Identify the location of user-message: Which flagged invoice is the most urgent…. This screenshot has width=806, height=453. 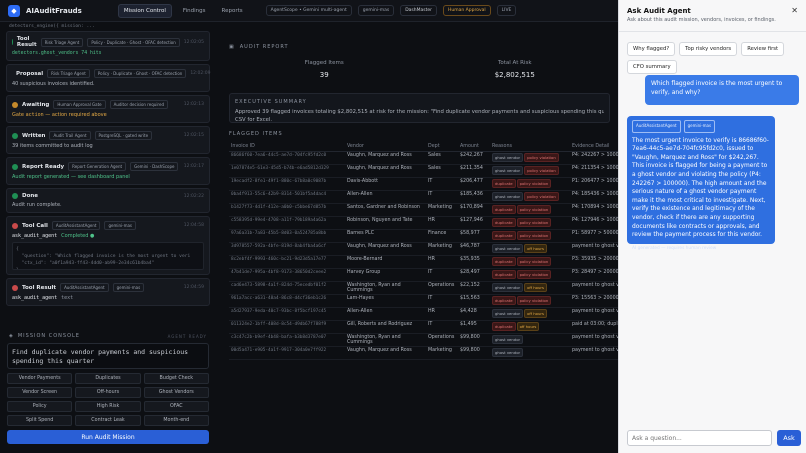
(722, 90).